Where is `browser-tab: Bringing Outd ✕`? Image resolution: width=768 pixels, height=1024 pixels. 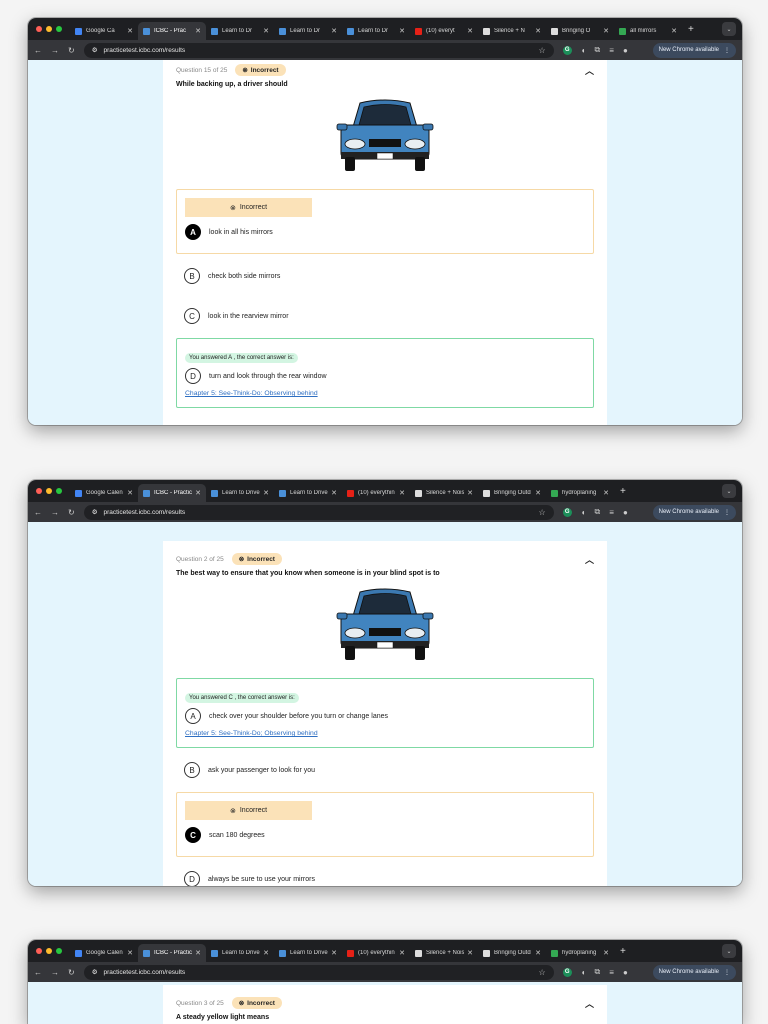 browser-tab: Bringing Outd ✕ is located at coordinates (512, 953).